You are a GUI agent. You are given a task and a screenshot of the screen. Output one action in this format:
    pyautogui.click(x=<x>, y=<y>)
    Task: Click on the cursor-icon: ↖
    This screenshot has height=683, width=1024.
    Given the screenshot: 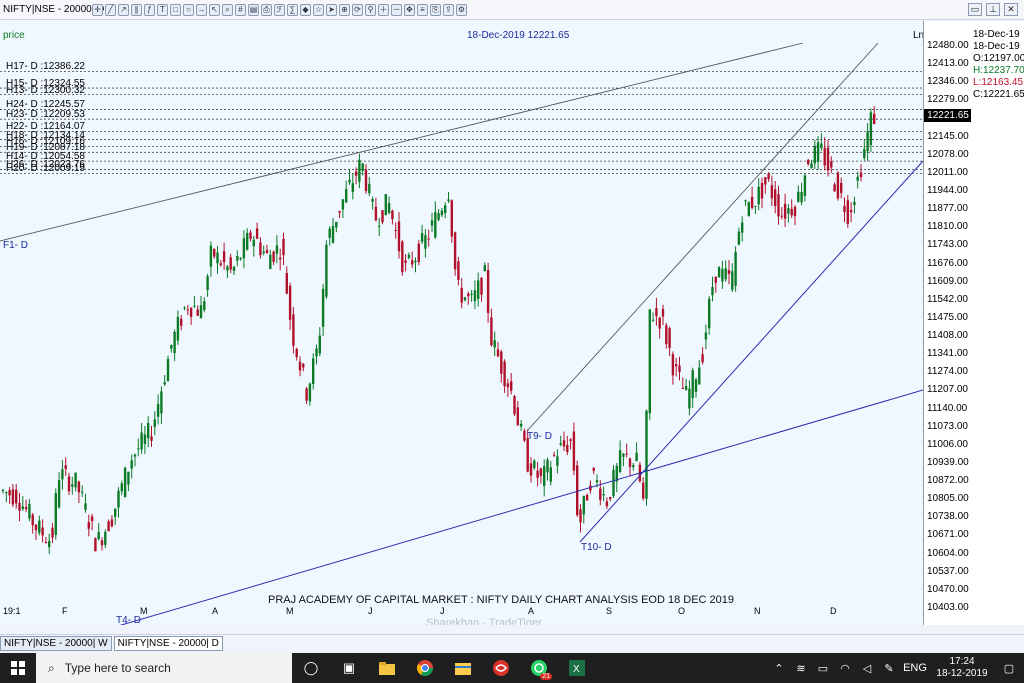 What is the action you would take?
    pyautogui.click(x=214, y=9)
    